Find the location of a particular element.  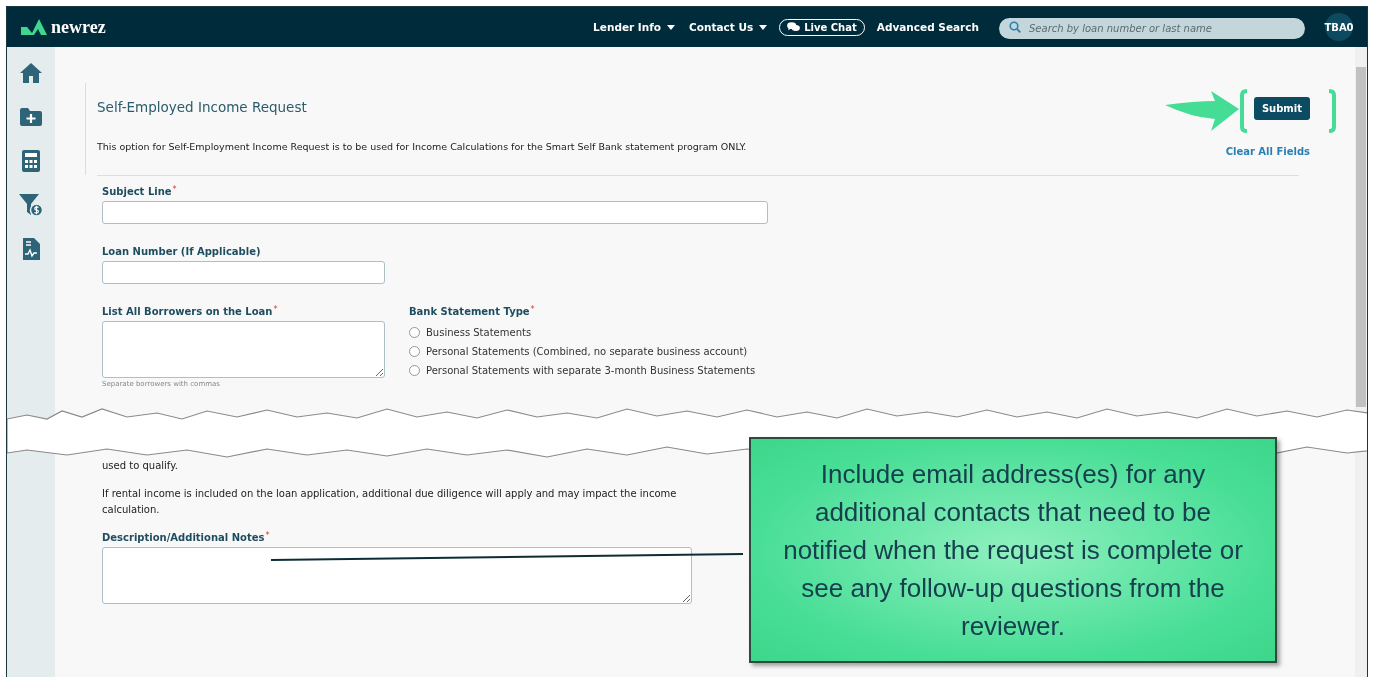

loan-number-input is located at coordinates (243, 272).